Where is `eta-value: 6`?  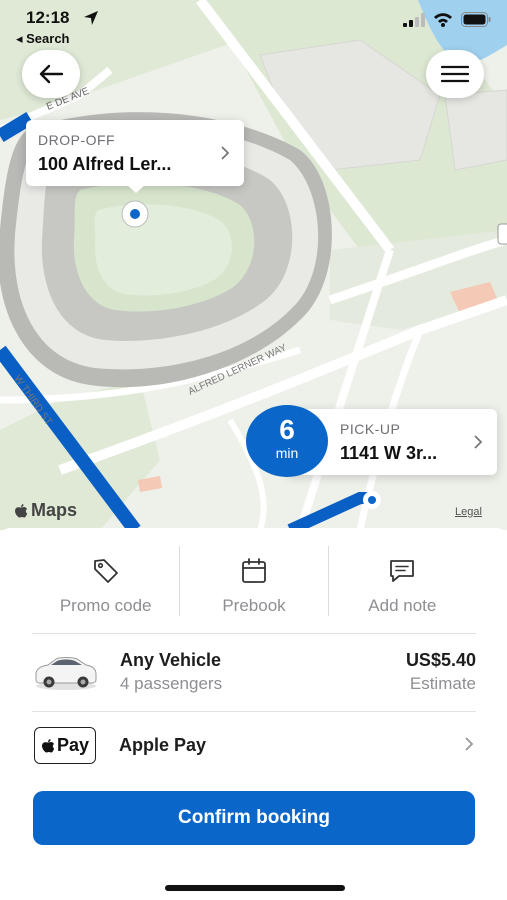 eta-value: 6 is located at coordinates (287, 429).